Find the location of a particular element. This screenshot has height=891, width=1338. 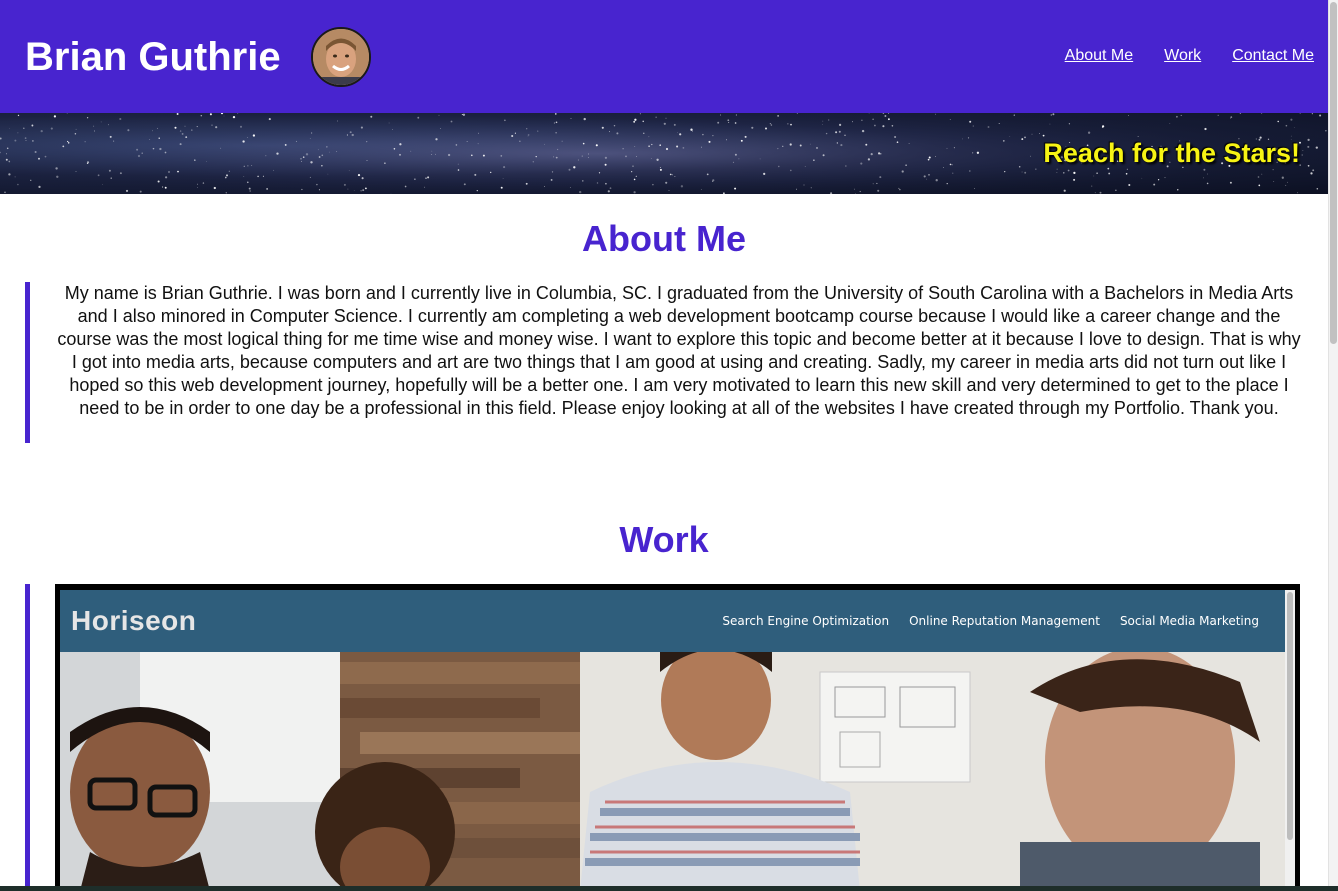

work-section-accent is located at coordinates (27, 737).